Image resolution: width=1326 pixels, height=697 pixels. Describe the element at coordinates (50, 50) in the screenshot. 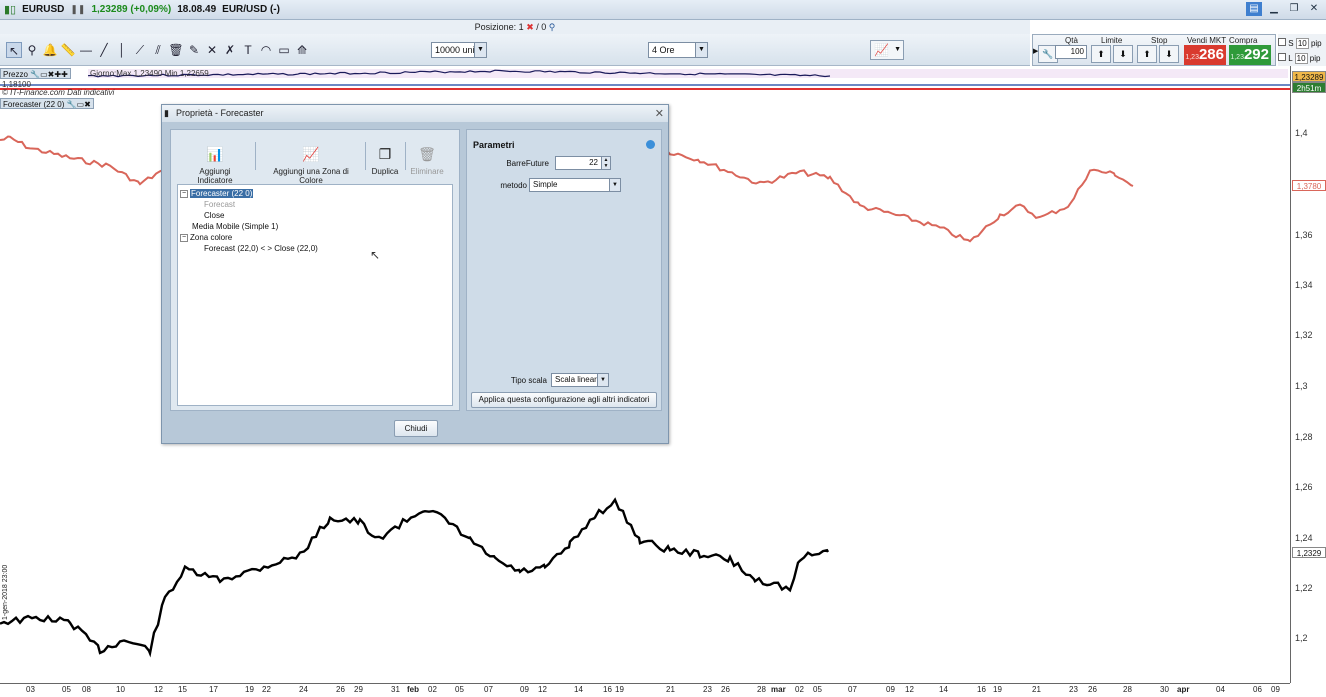

I see `alert-bell-icon: 🔔` at that location.